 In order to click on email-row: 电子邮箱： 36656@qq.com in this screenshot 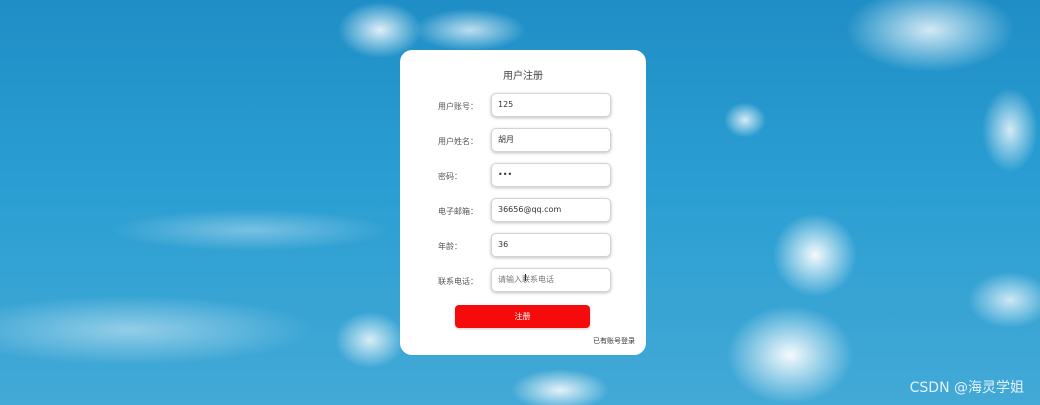, I will do `click(523, 211)`.